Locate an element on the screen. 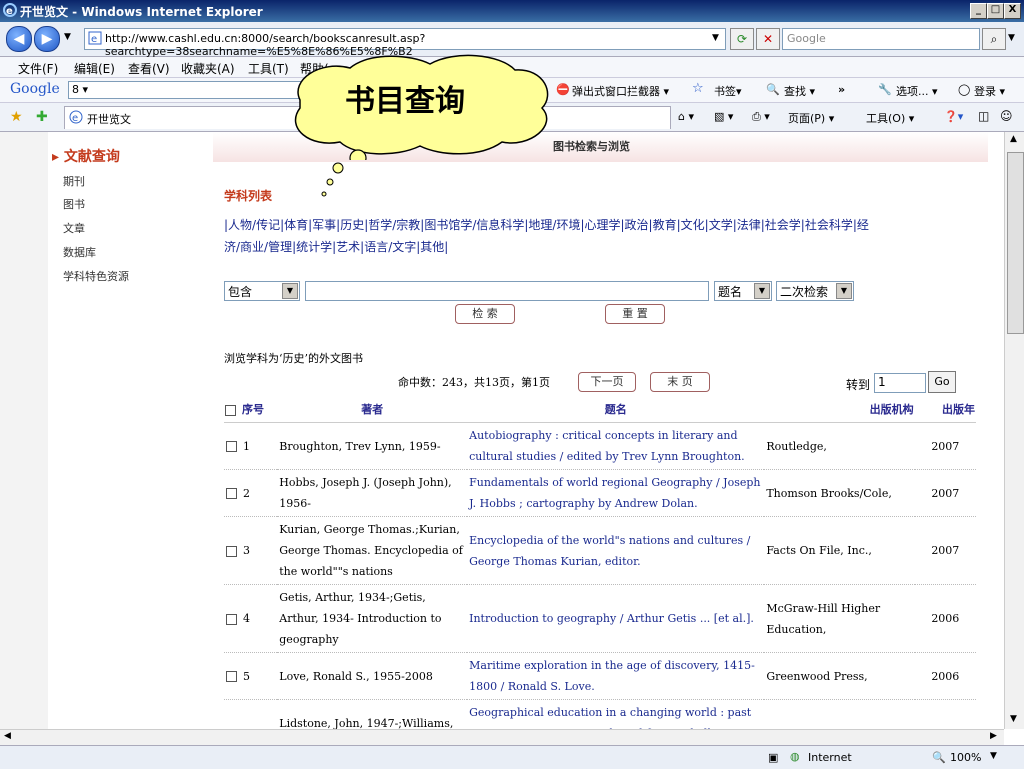  row-publisher: Springer, is located at coordinates (839, 714).